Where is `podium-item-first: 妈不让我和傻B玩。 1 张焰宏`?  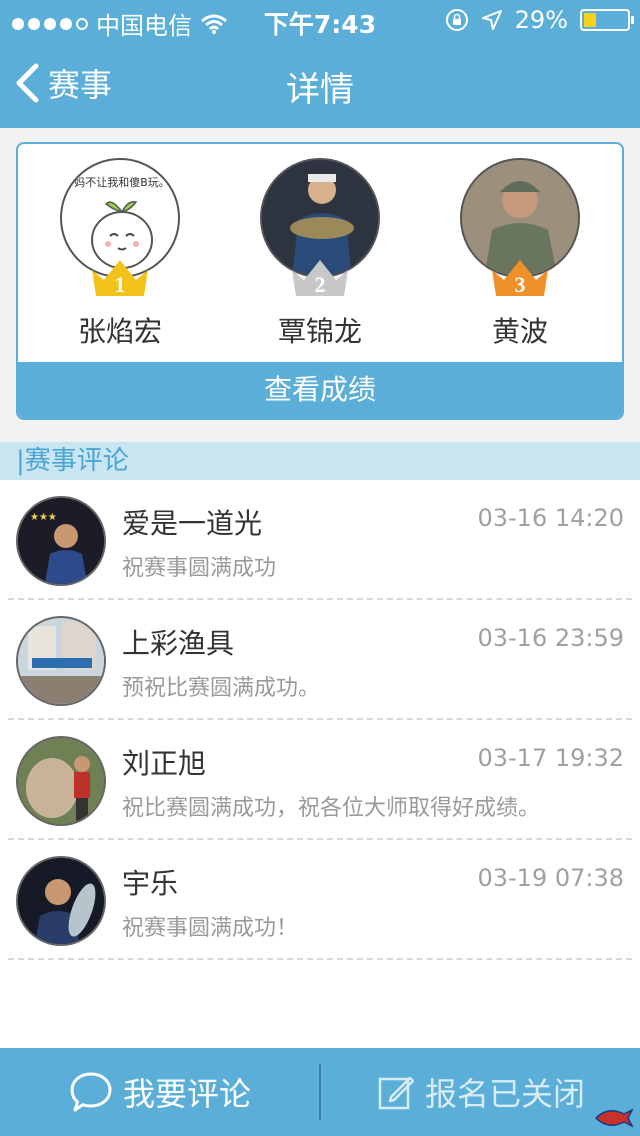
podium-item-first: 妈不让我和傻B玩。 1 张焰宏 is located at coordinates (120, 254).